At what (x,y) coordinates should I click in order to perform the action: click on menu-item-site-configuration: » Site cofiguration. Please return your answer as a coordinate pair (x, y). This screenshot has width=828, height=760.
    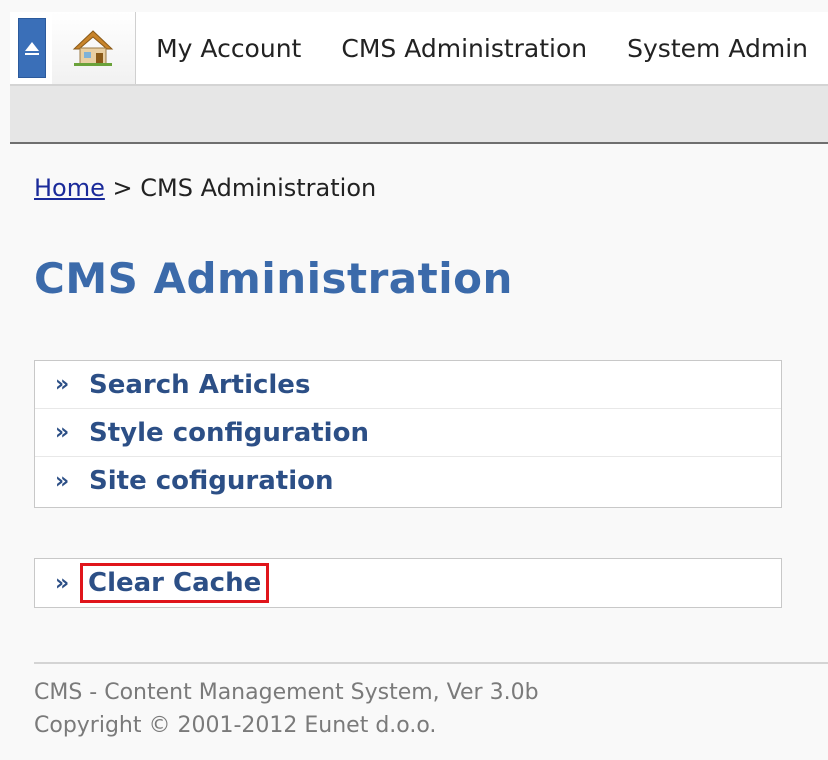
    Looking at the image, I should click on (408, 481).